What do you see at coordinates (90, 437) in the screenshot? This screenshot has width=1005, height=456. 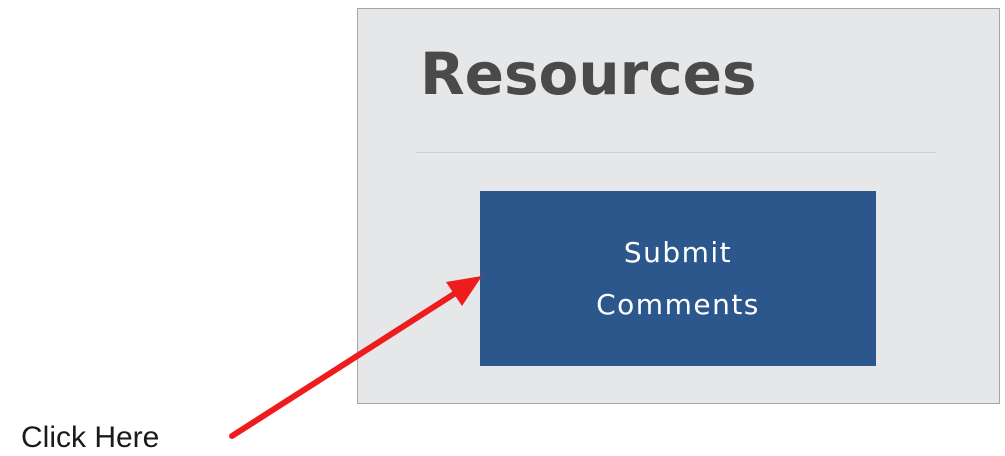 I see `click-here-label: Click Here` at bounding box center [90, 437].